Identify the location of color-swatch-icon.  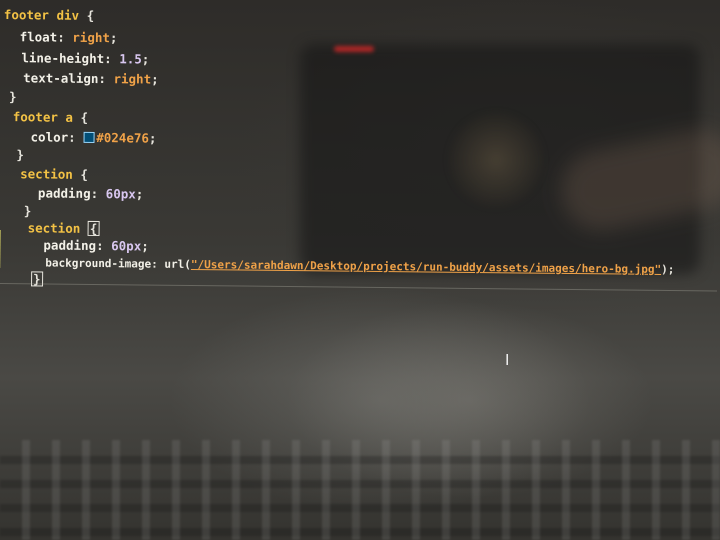
(89, 137).